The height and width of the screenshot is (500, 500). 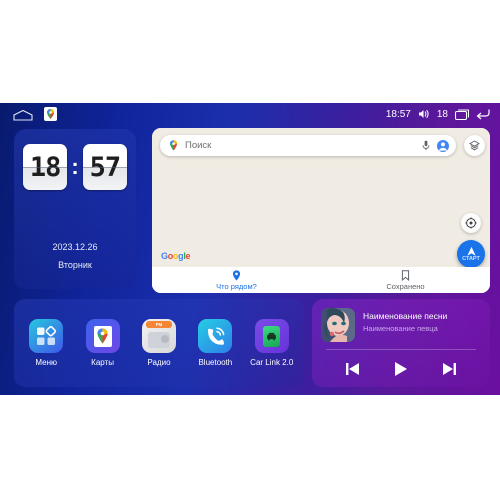 What do you see at coordinates (398, 114) in the screenshot?
I see `status-time: 18:57` at bounding box center [398, 114].